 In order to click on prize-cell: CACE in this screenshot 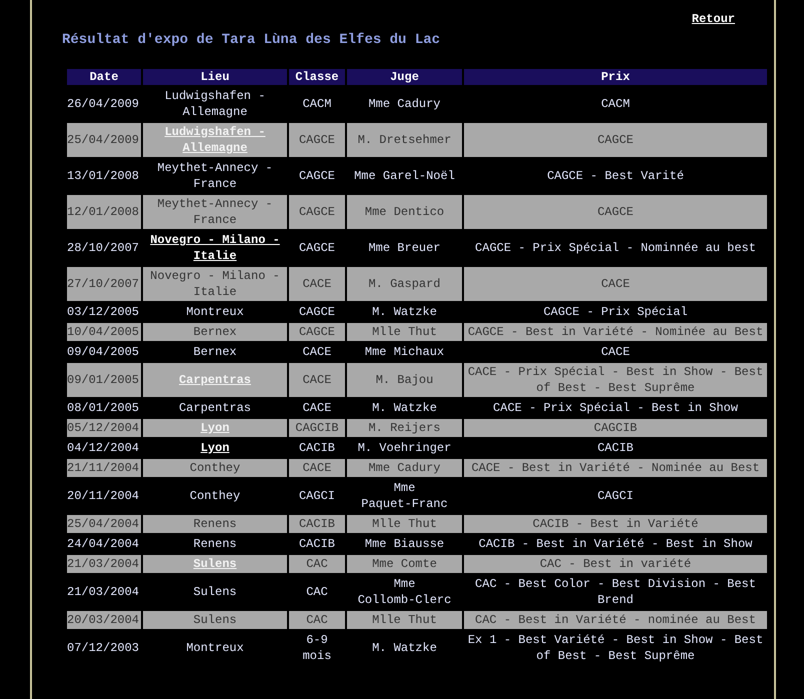, I will do `click(615, 284)`.